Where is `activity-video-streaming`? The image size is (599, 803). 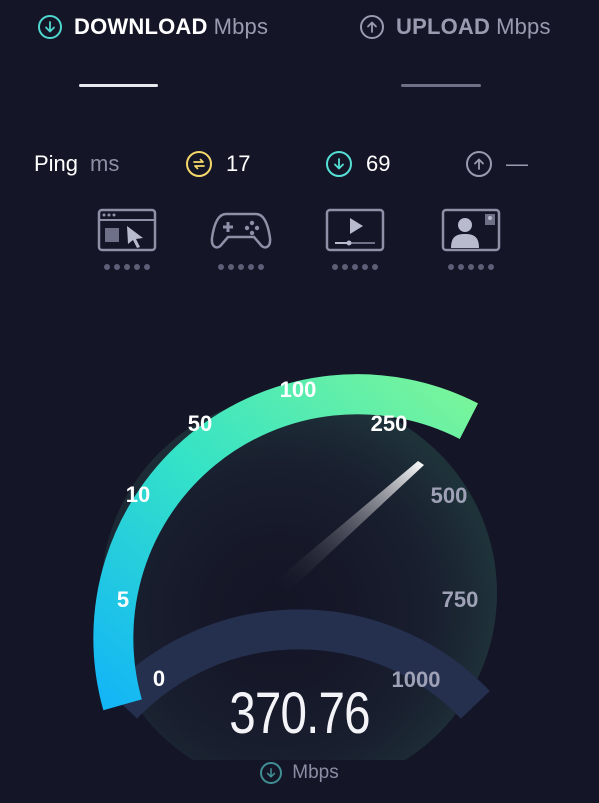
activity-video-streaming is located at coordinates (355, 239).